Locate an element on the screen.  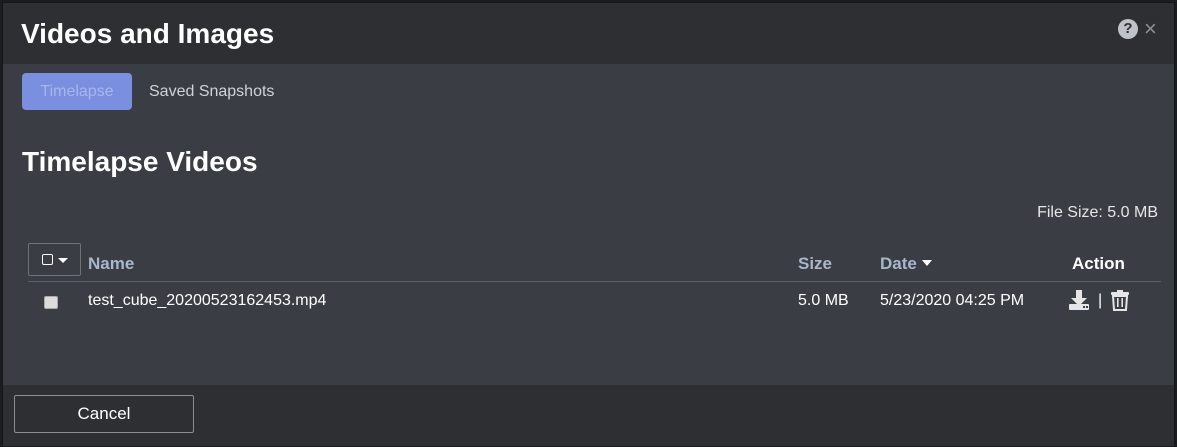
trash-icon is located at coordinates (1120, 300).